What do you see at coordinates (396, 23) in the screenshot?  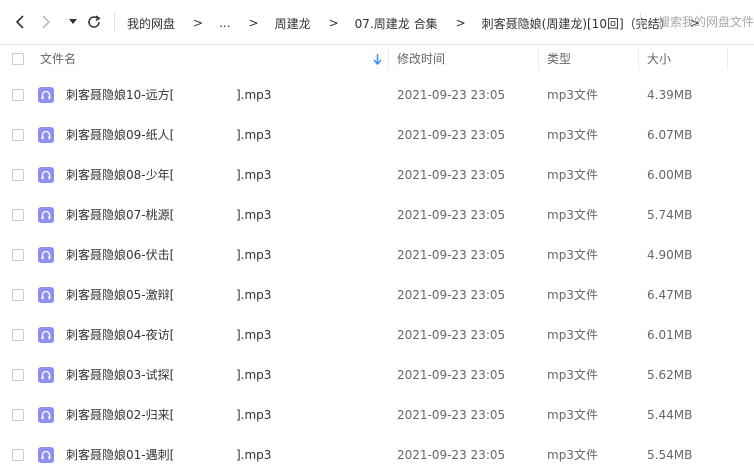 I see `breadcrumb-item: 07.周建龙 合集` at bounding box center [396, 23].